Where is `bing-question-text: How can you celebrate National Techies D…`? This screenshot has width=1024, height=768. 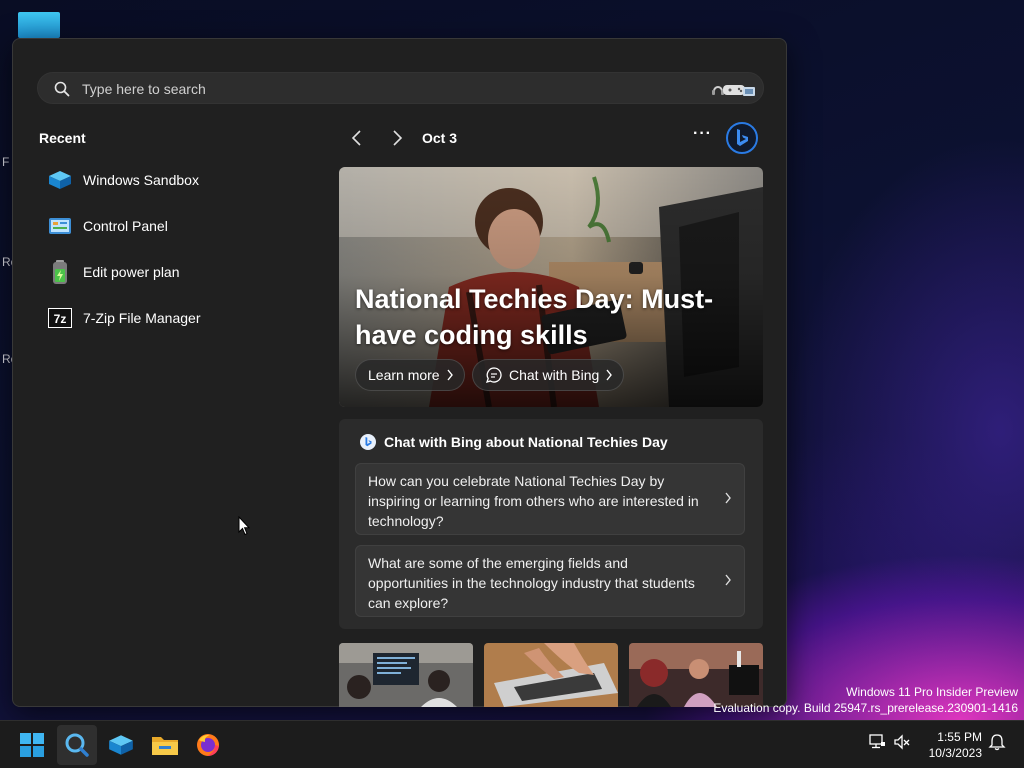 bing-question-text: How can you celebrate National Techies D… is located at coordinates (533, 501).